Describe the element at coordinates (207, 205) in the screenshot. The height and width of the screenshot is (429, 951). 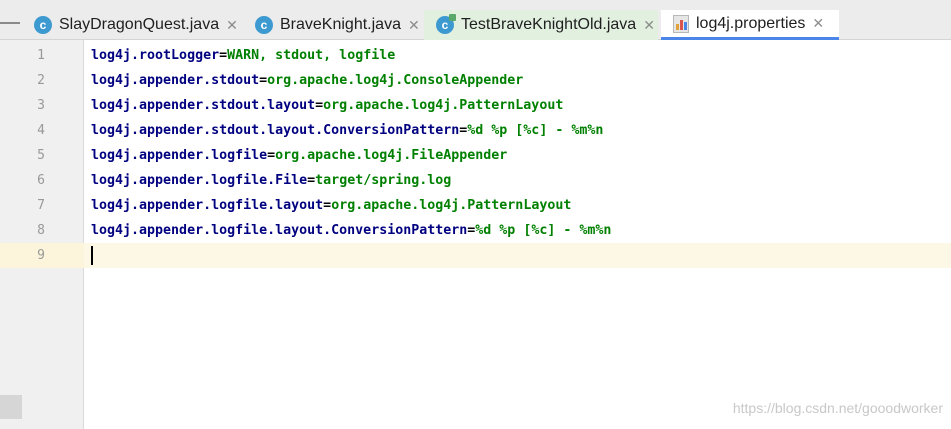
I see `property-key: log4j.appender.logfile.layout` at that location.